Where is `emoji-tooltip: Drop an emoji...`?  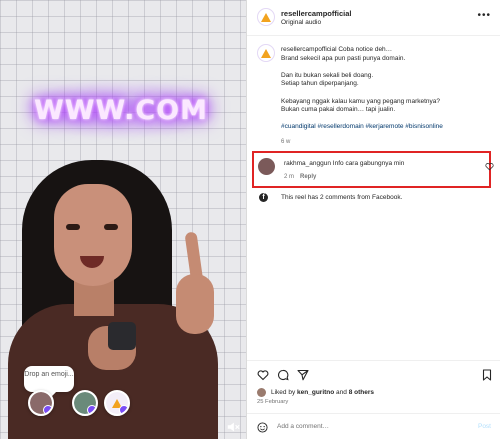
emoji-tooltip: Drop an emoji... is located at coordinates (49, 379).